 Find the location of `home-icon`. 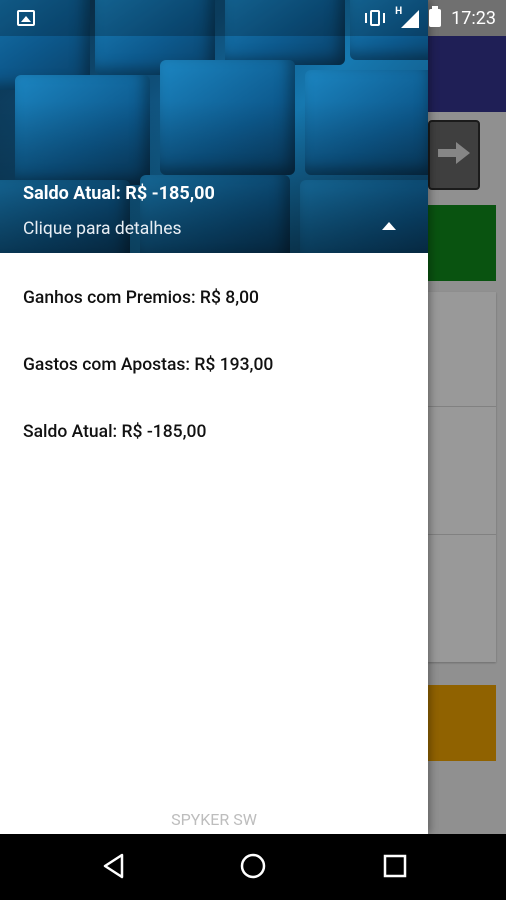

home-icon is located at coordinates (253, 866).